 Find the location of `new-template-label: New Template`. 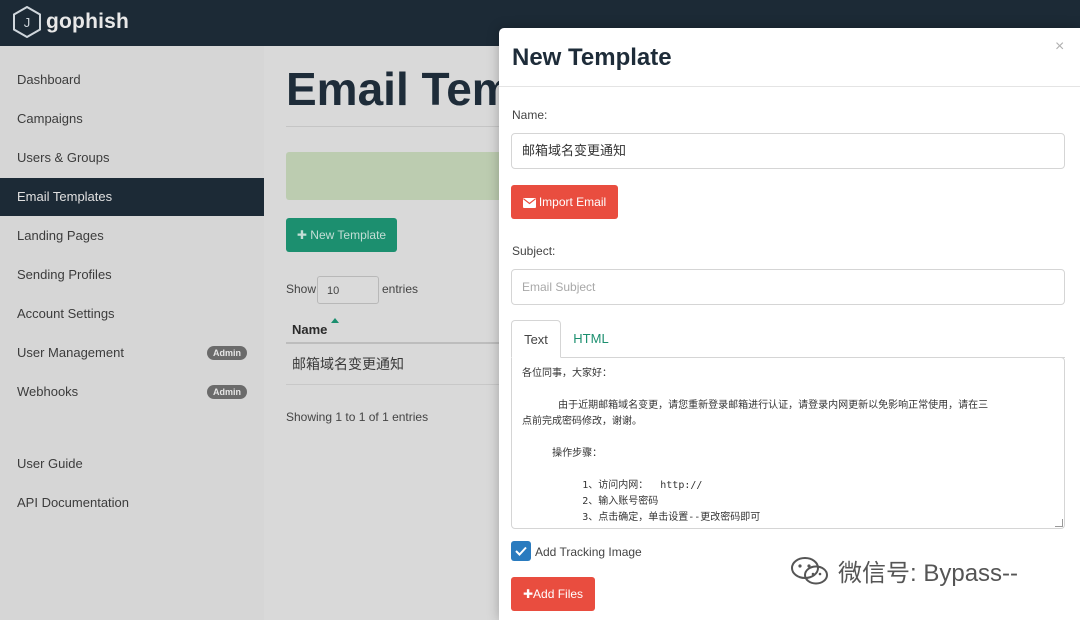

new-template-label: New Template is located at coordinates (348, 235).